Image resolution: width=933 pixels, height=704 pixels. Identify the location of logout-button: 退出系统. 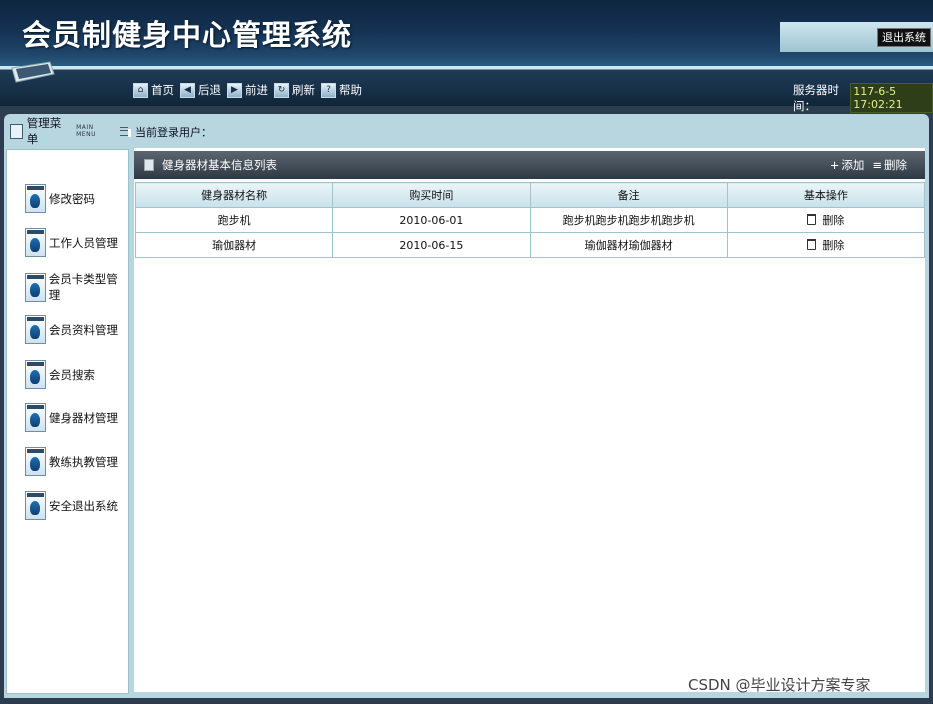
(904, 37).